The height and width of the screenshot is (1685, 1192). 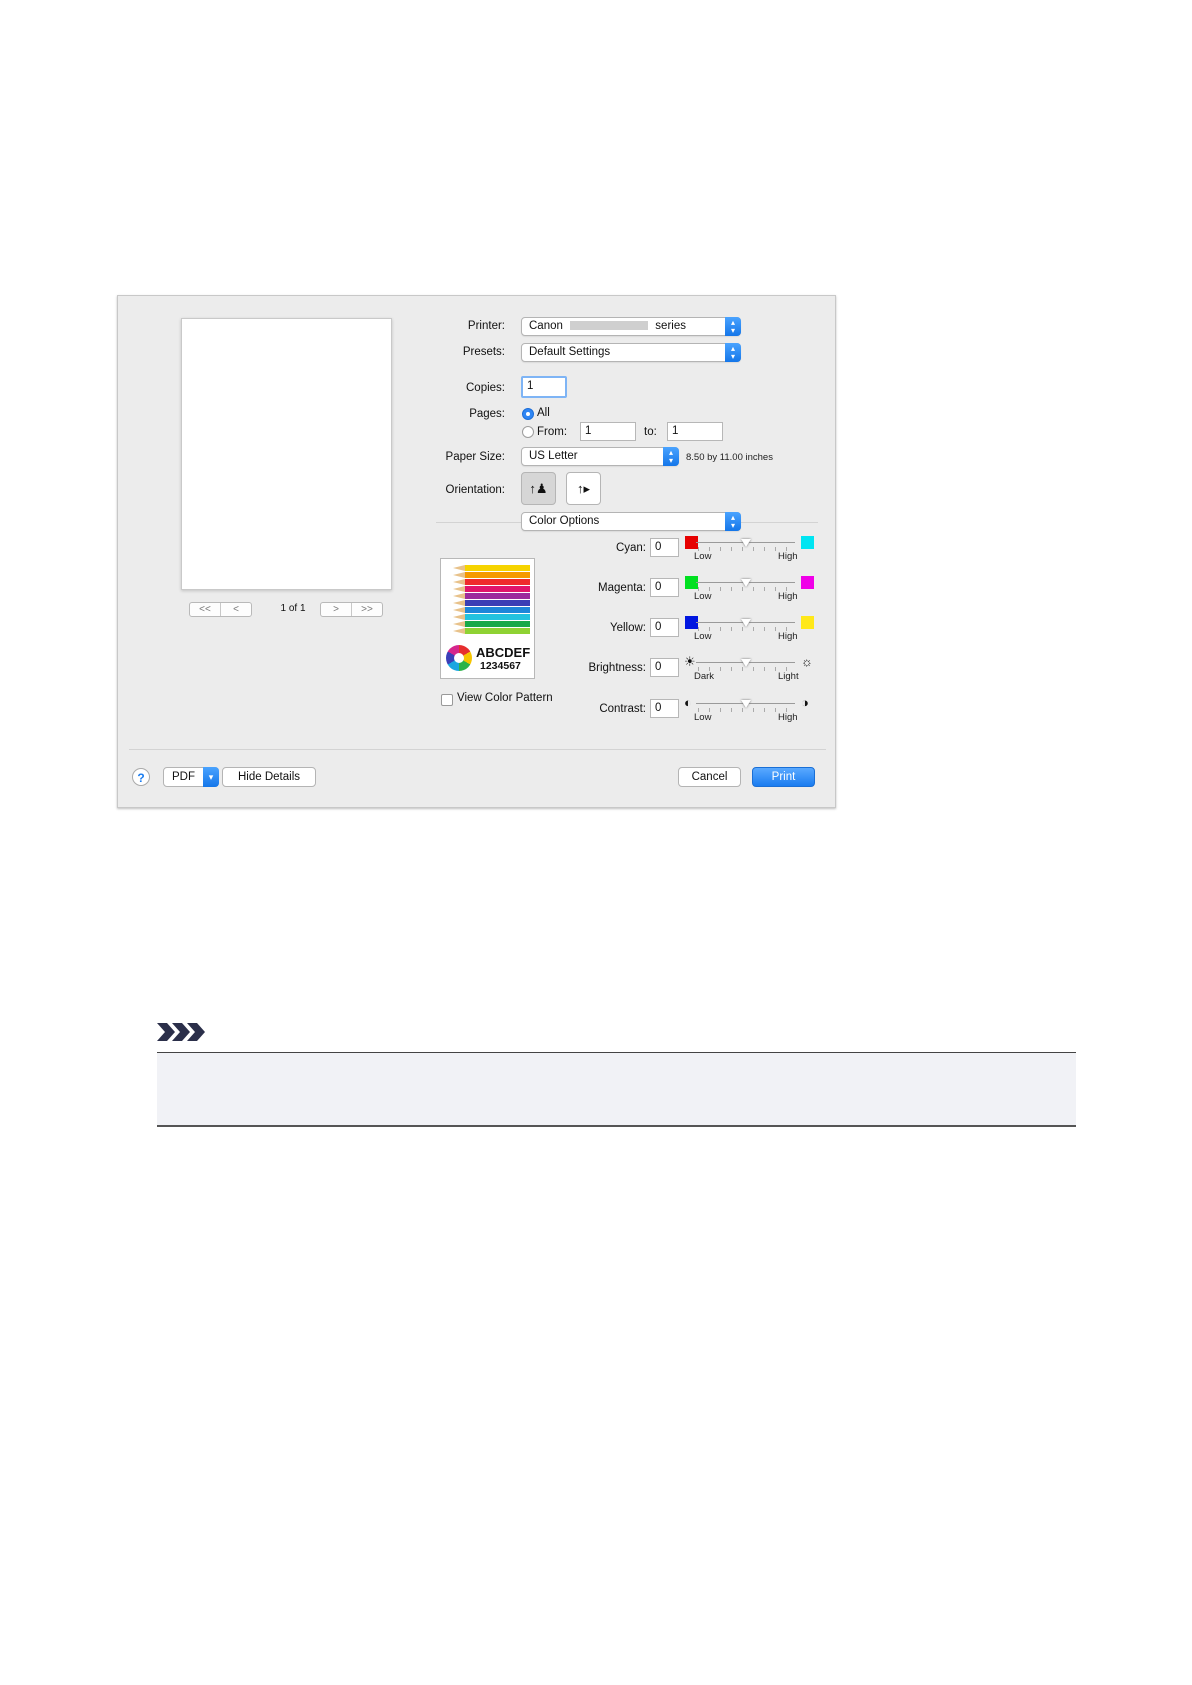 What do you see at coordinates (367, 609) in the screenshot?
I see `last-page-button: >>` at bounding box center [367, 609].